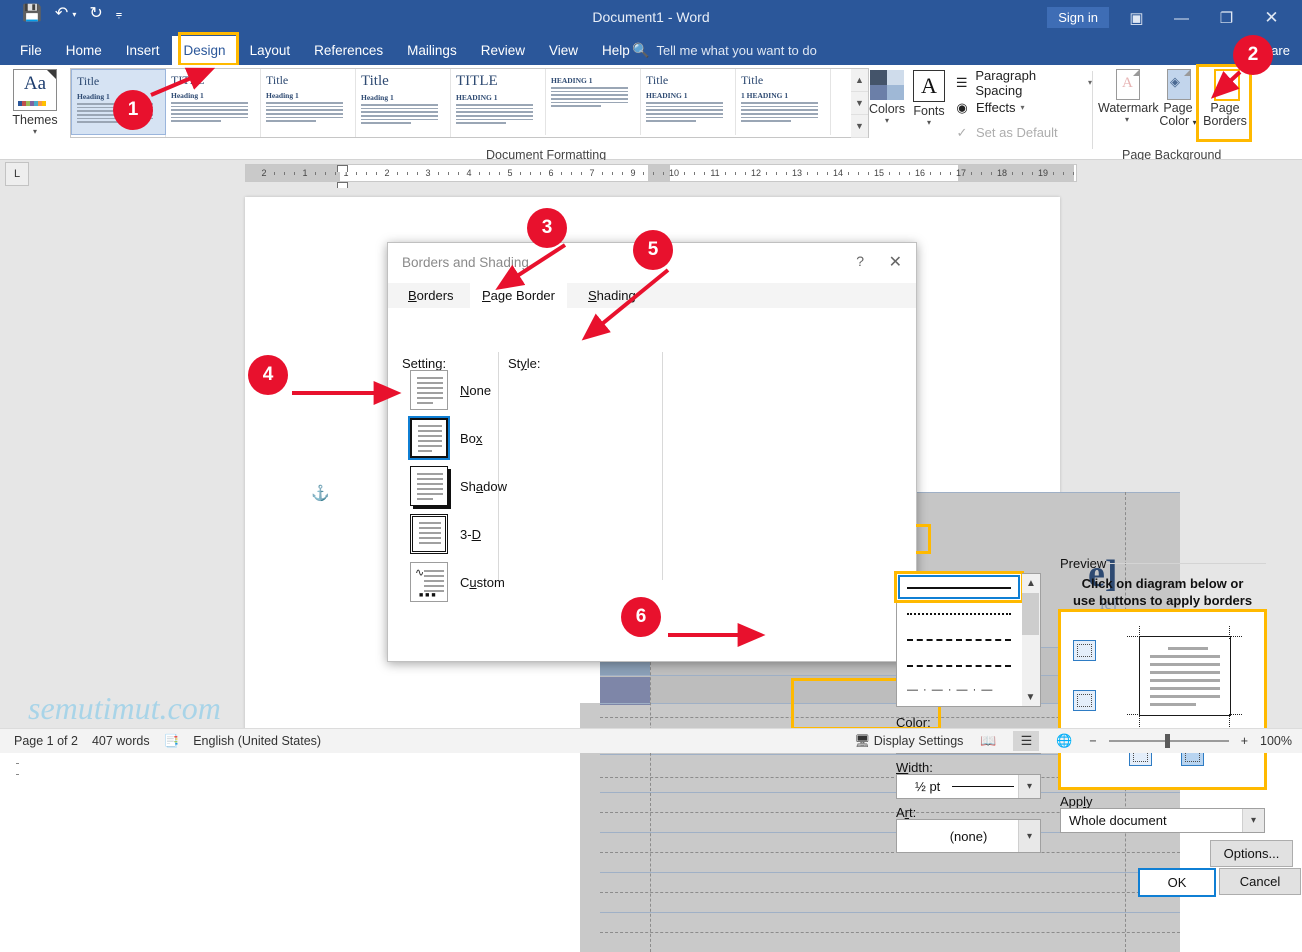 The image size is (1302, 952). Describe the element at coordinates (431, 295) in the screenshot. I see `dialog-tab-borders: Borders` at that location.